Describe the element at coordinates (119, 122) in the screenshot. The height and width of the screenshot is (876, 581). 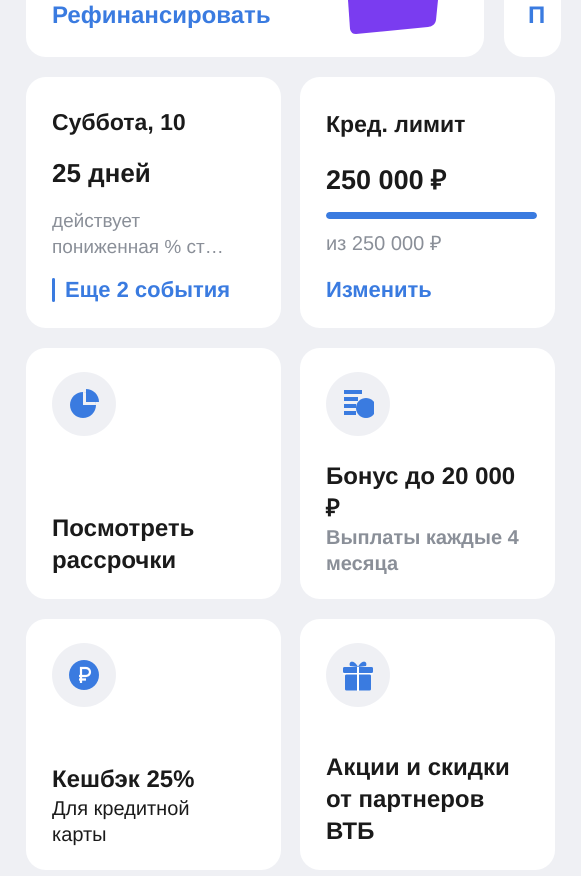
I see `date-label: Суббота, 10` at that location.